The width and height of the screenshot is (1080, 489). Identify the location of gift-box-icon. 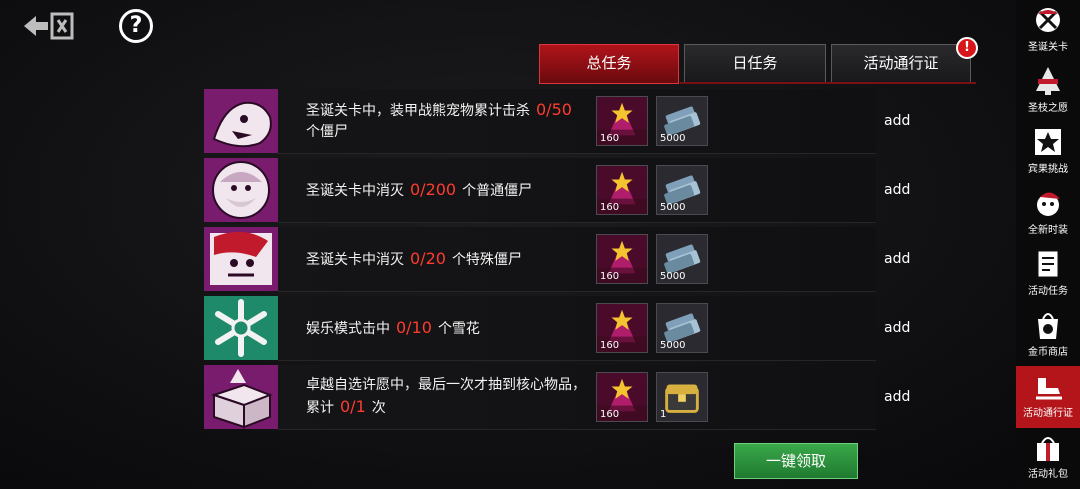
(241, 397).